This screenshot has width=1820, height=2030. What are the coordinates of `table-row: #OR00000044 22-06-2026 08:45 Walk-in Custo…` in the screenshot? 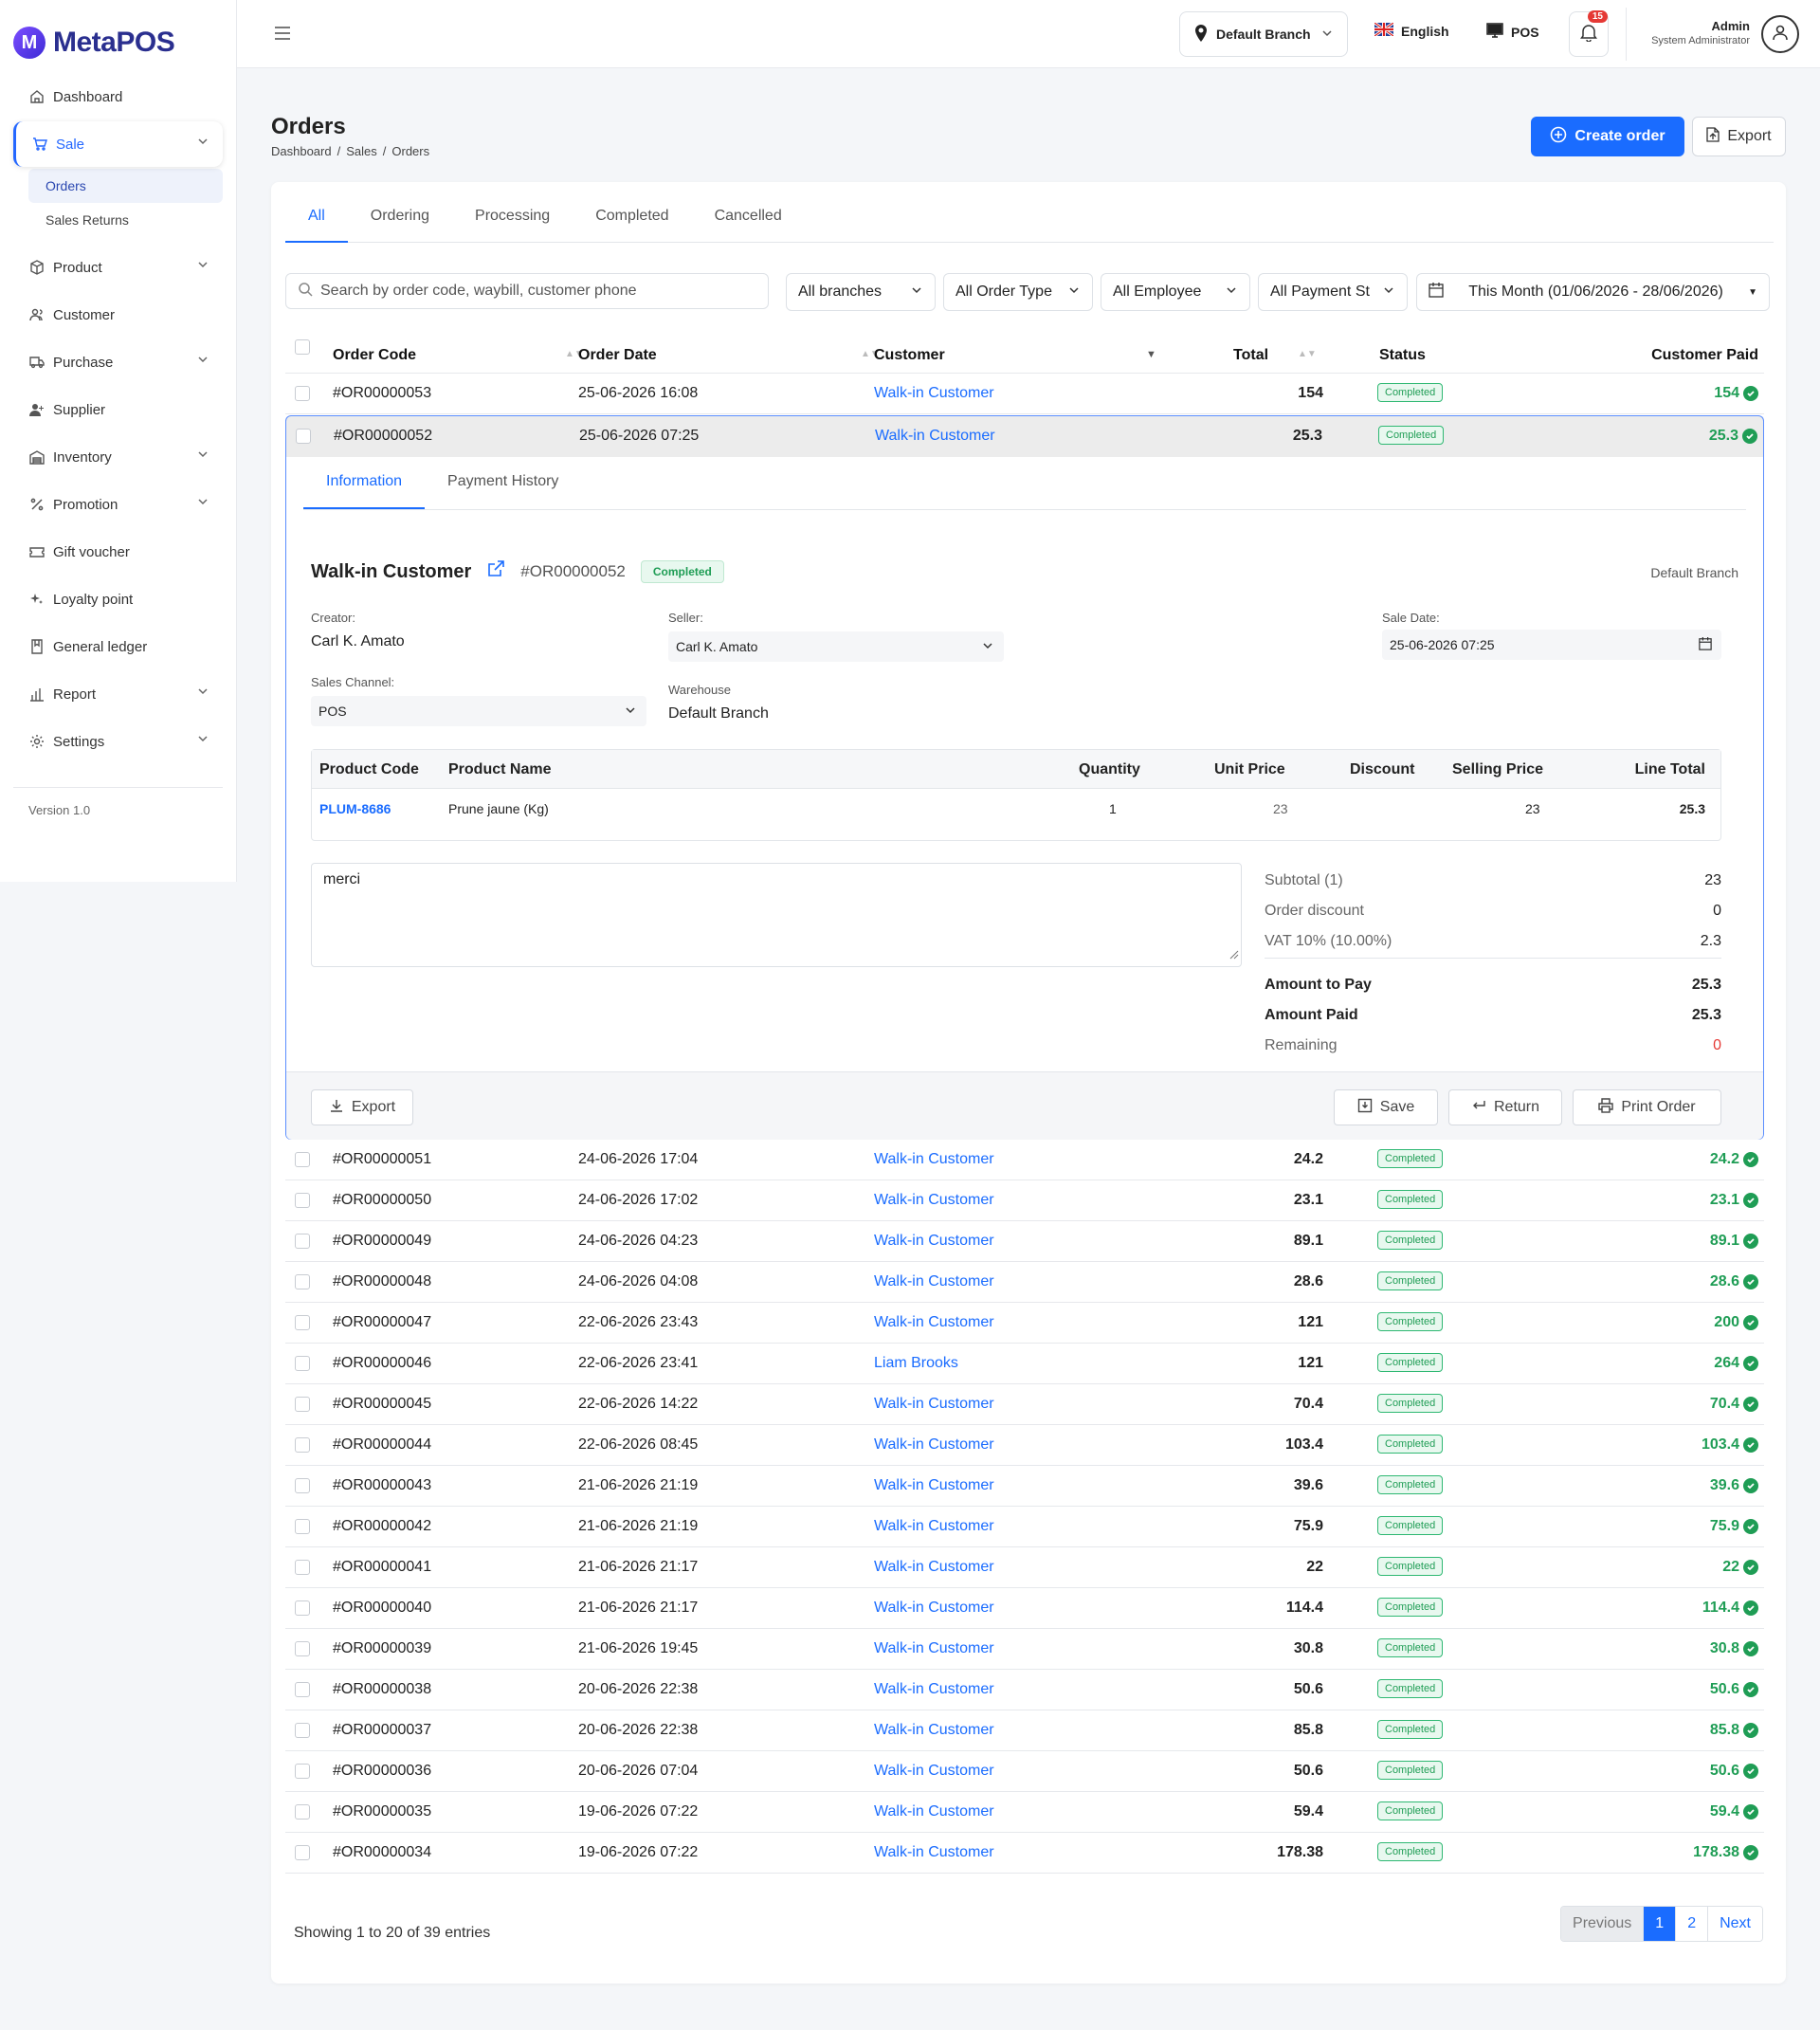 It's located at (1024, 1445).